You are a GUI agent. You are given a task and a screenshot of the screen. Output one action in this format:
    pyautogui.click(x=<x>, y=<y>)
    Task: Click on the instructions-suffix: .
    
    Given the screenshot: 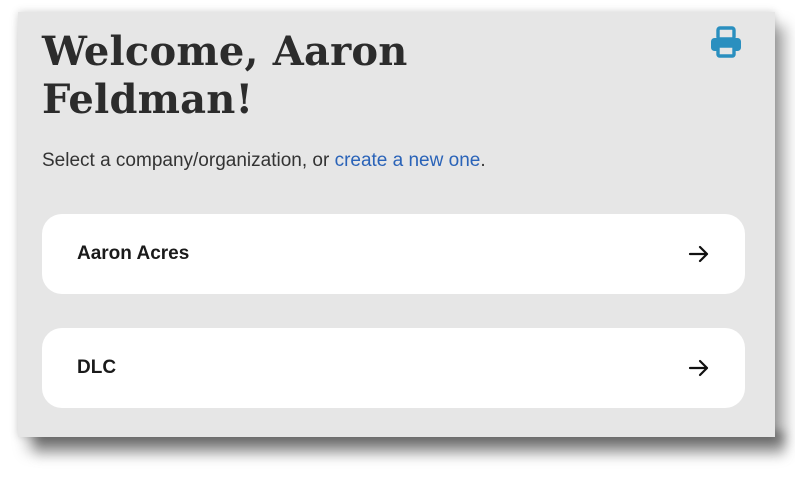 What is the action you would take?
    pyautogui.click(x=483, y=160)
    